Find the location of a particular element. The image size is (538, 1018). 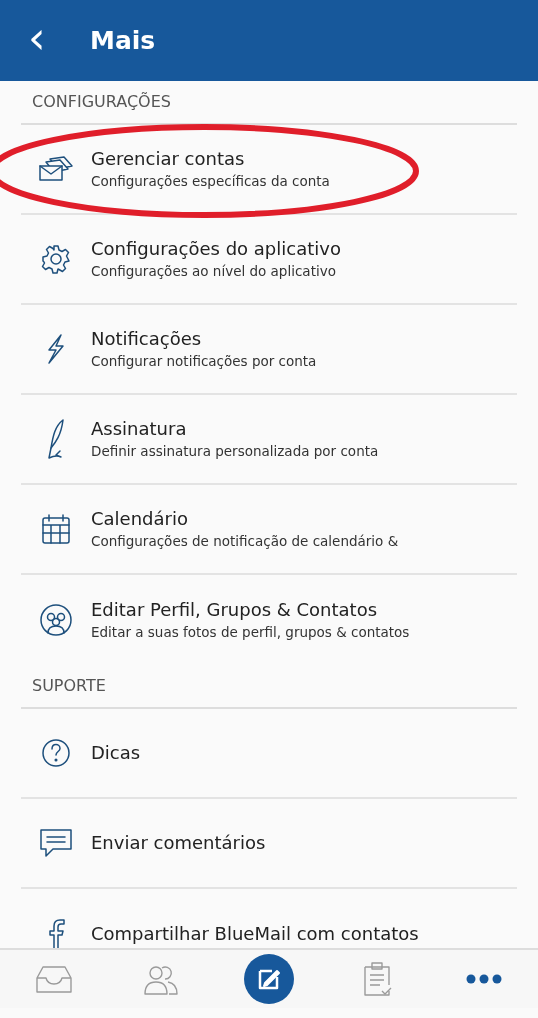

calendar-icon is located at coordinates (56, 529).